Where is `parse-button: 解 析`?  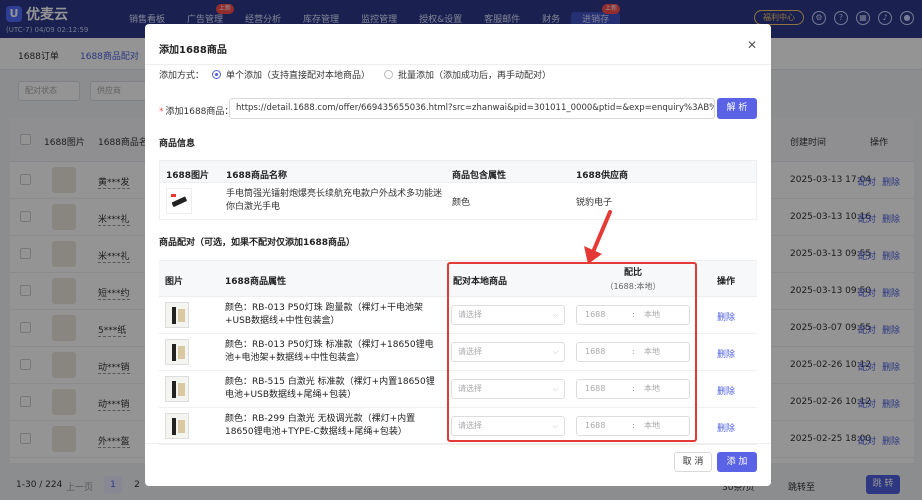
parse-button: 解 析 is located at coordinates (737, 108).